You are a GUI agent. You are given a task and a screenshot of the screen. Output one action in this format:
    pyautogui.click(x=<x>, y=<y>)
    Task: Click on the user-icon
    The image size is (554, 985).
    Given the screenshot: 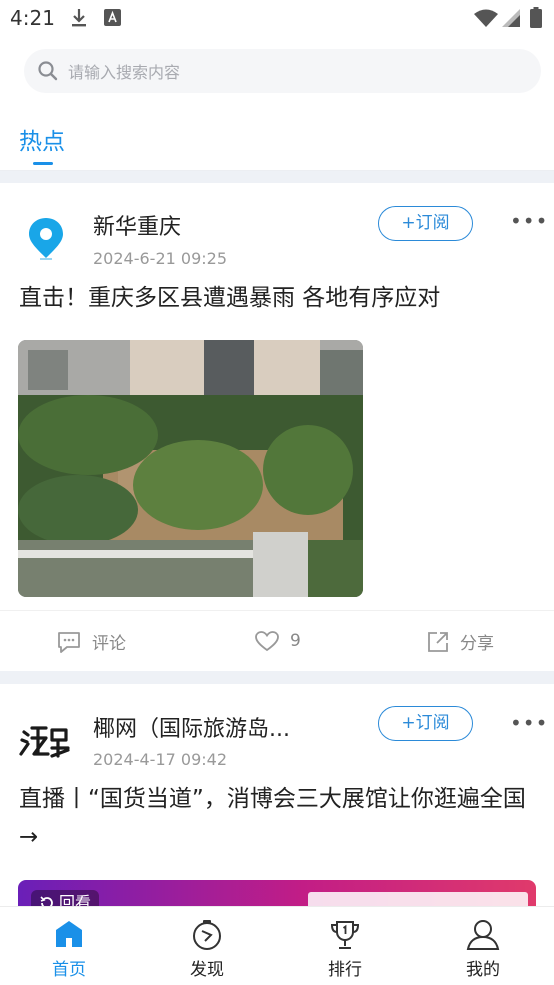 What is the action you would take?
    pyautogui.click(x=483, y=935)
    